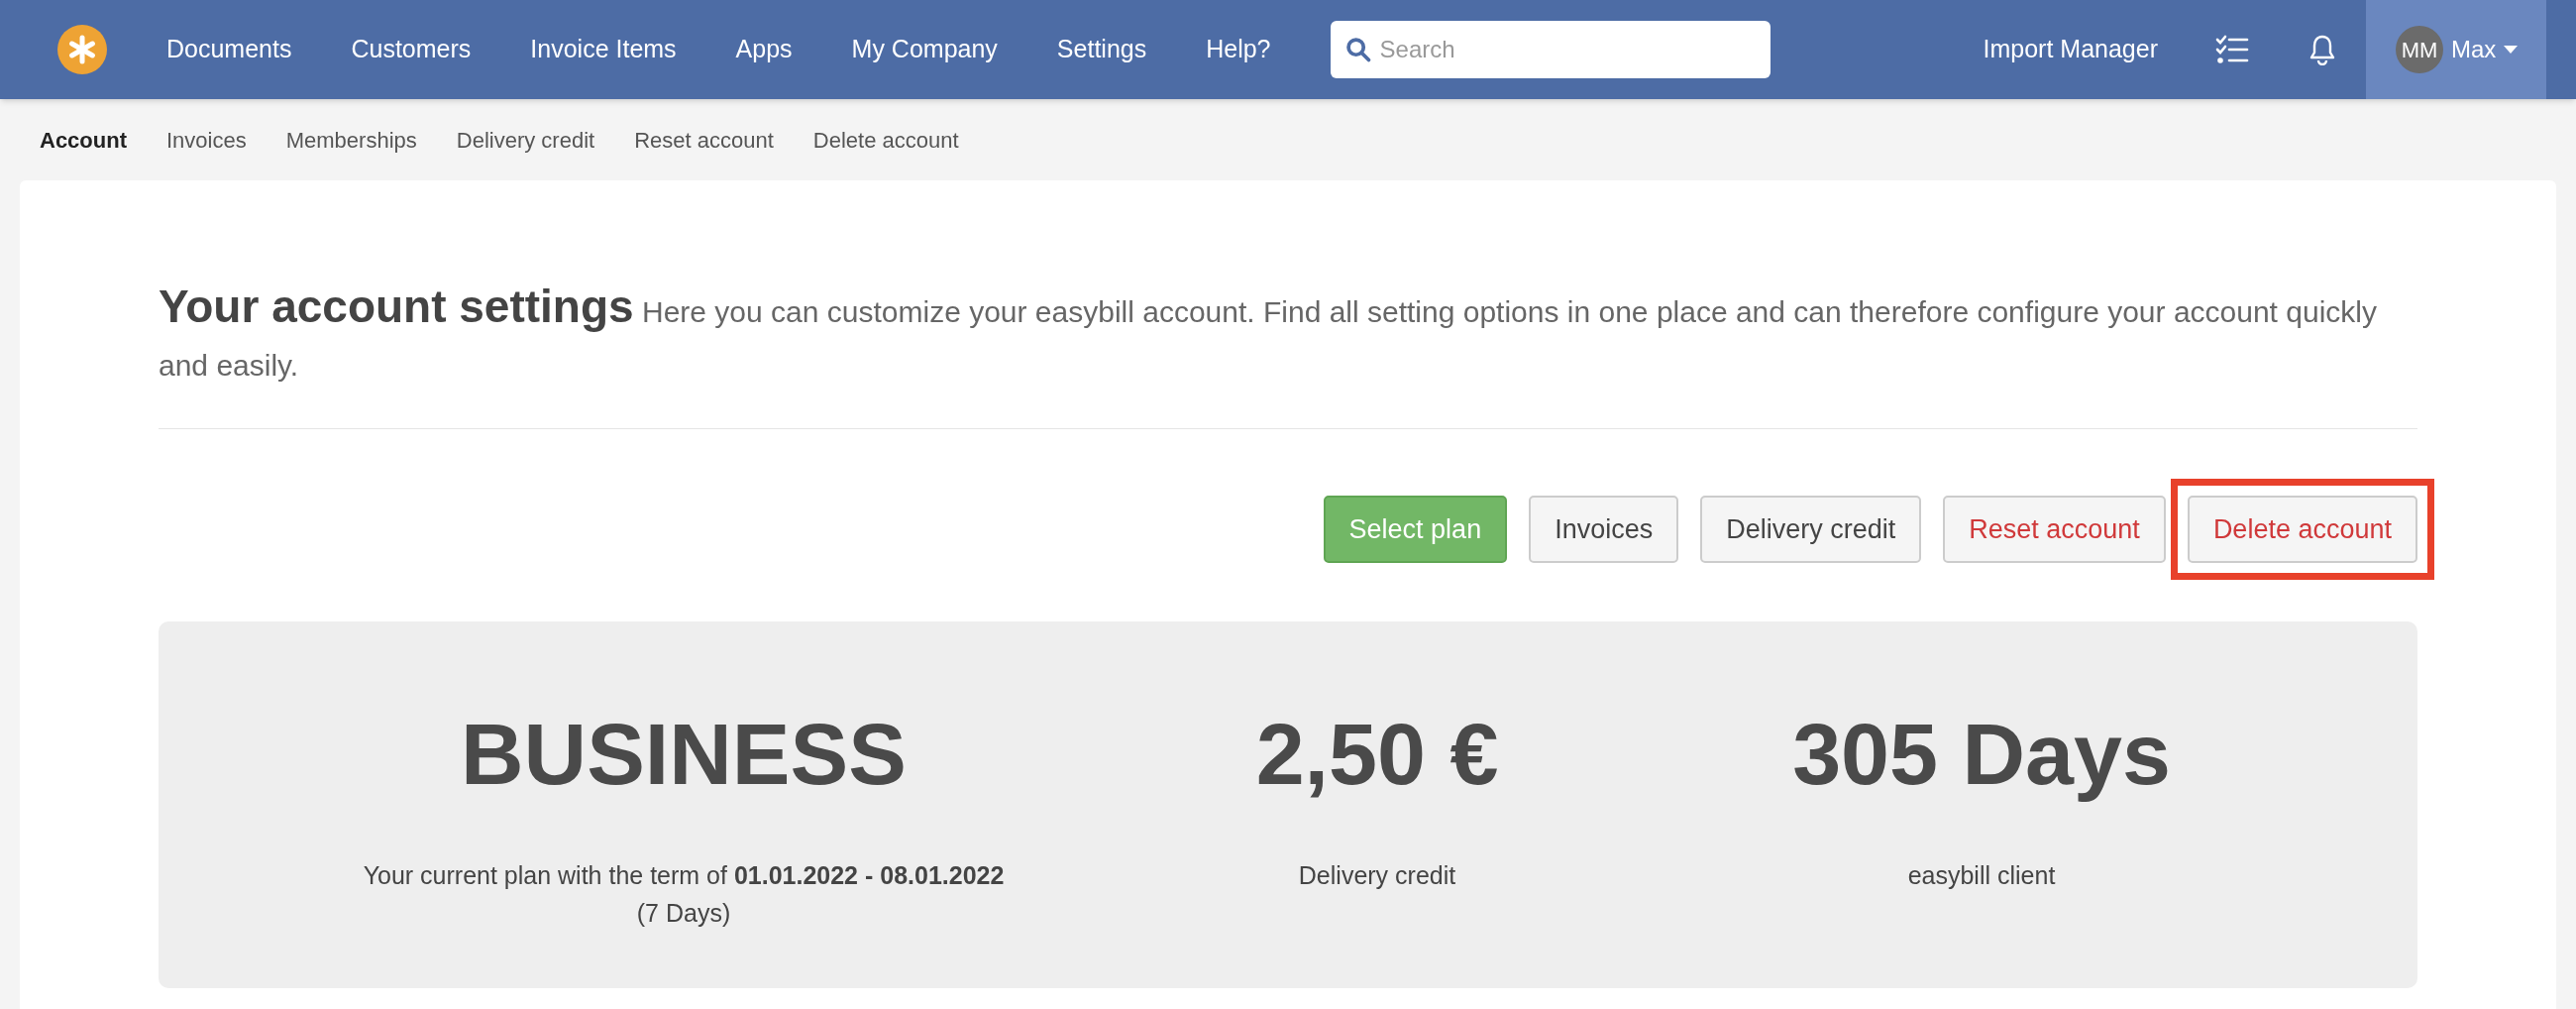  I want to click on stat-note: (7 Days), so click(683, 913).